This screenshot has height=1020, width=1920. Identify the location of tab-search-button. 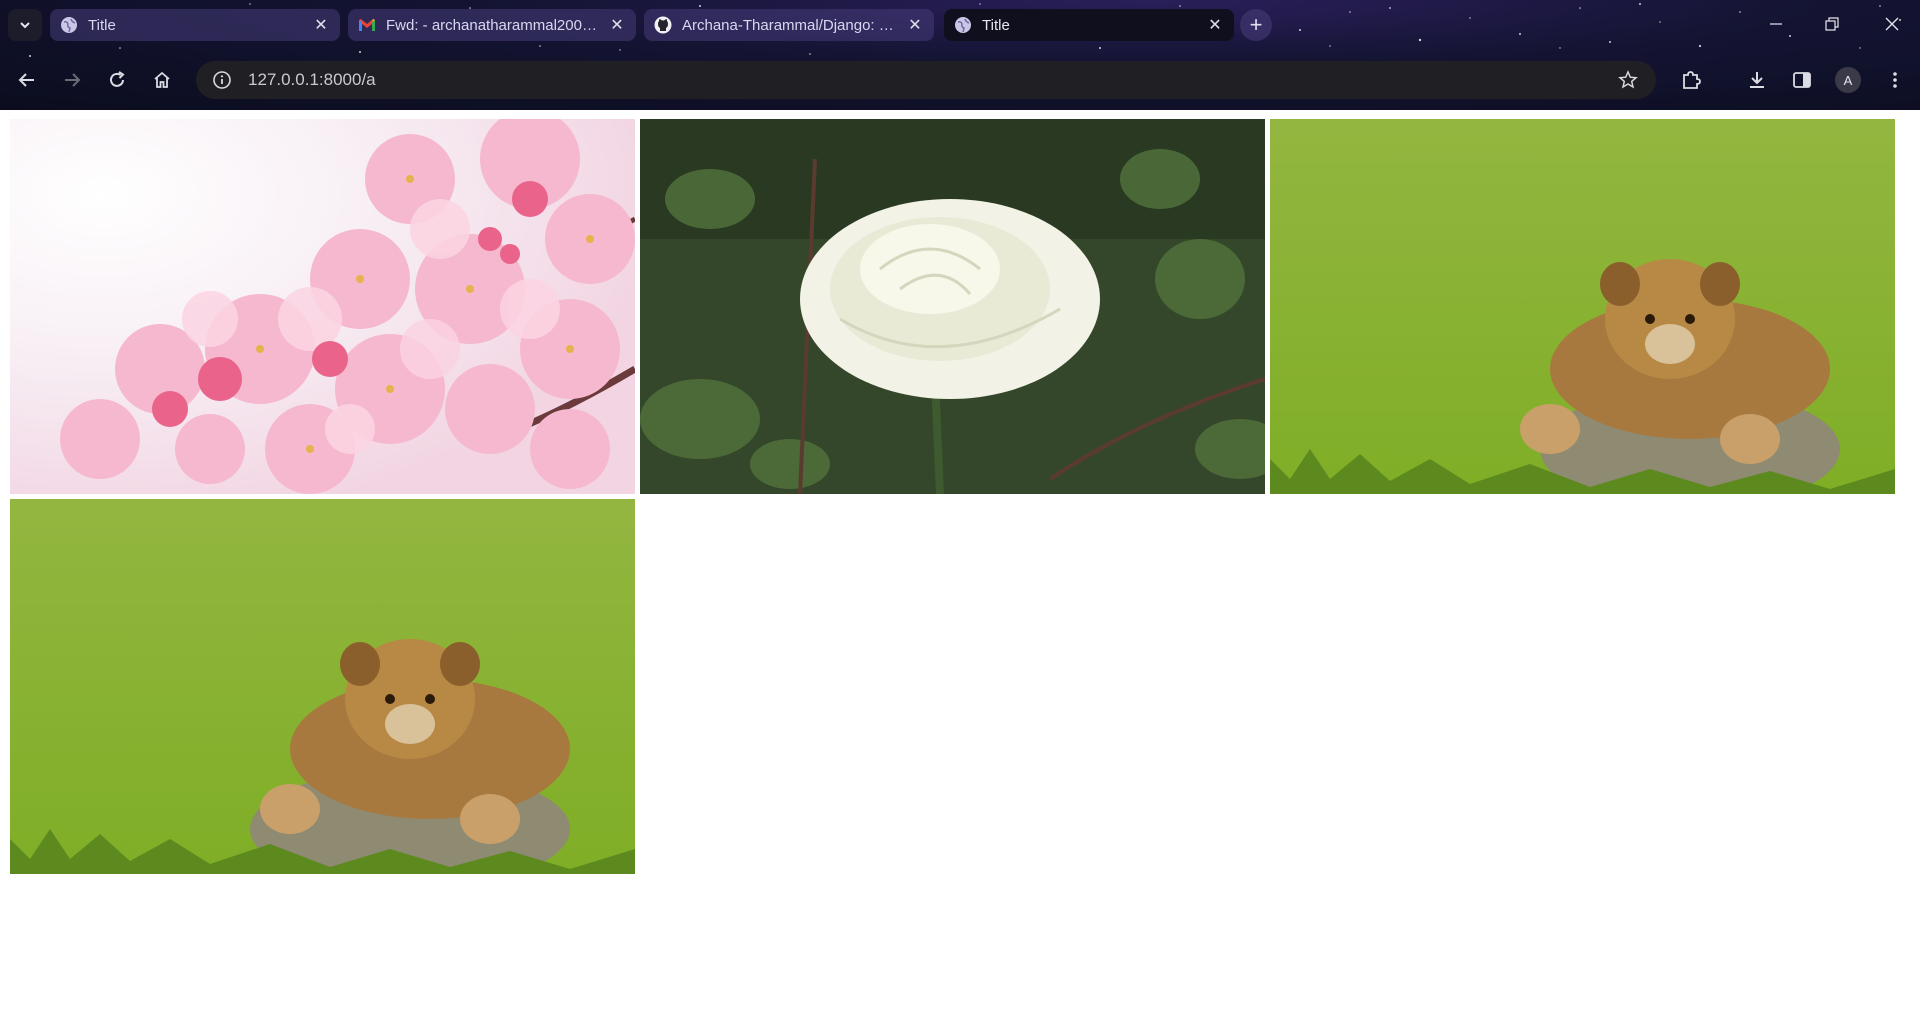
(25, 25).